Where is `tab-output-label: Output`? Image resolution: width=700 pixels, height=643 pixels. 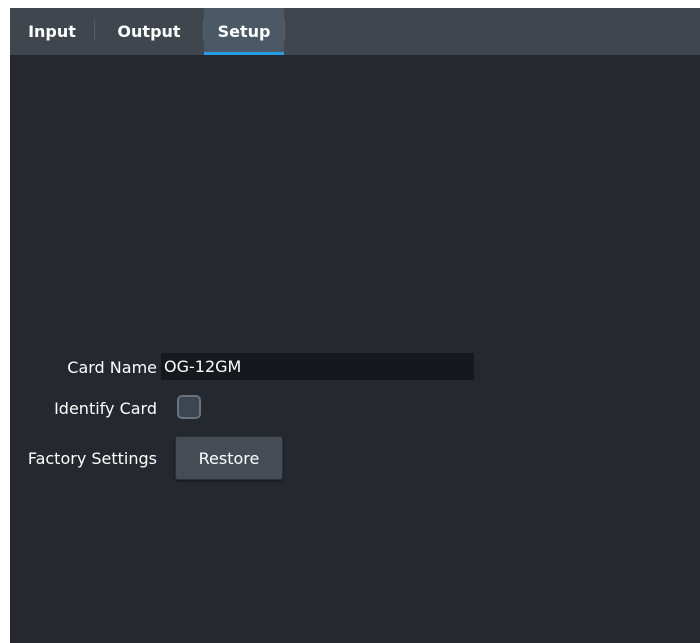
tab-output-label: Output is located at coordinates (149, 31).